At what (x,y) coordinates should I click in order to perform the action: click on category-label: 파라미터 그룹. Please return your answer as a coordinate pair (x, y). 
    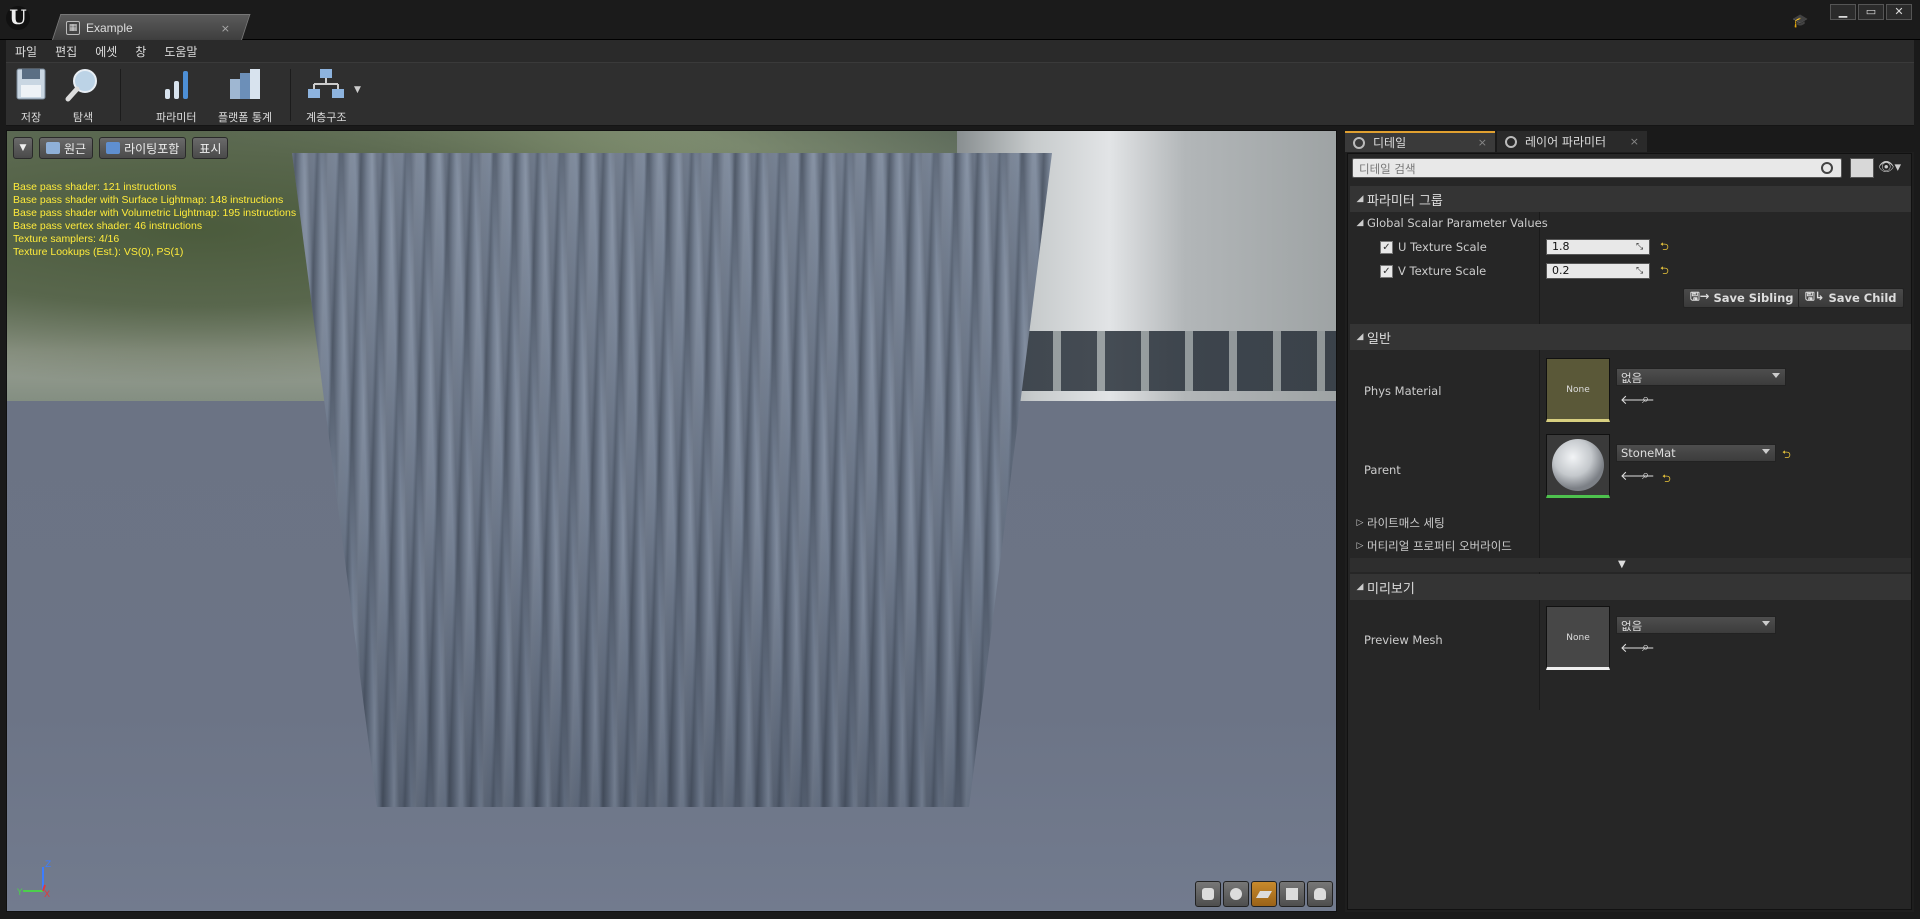
    Looking at the image, I should click on (1405, 201).